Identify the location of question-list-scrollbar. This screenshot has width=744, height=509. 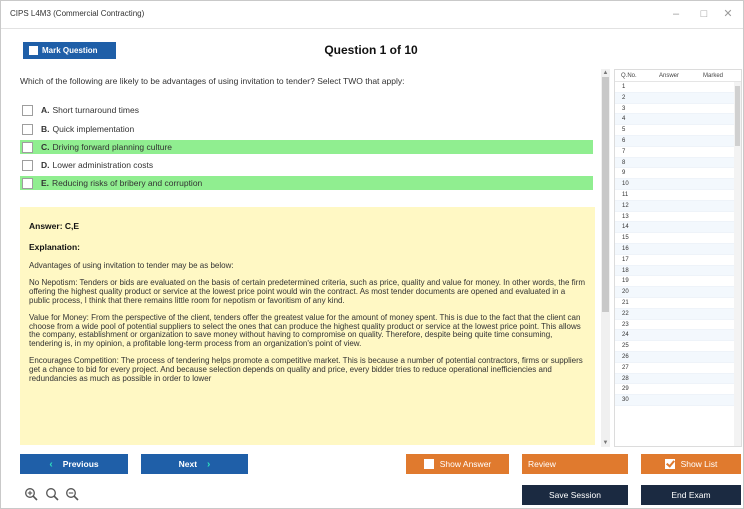
(737, 264).